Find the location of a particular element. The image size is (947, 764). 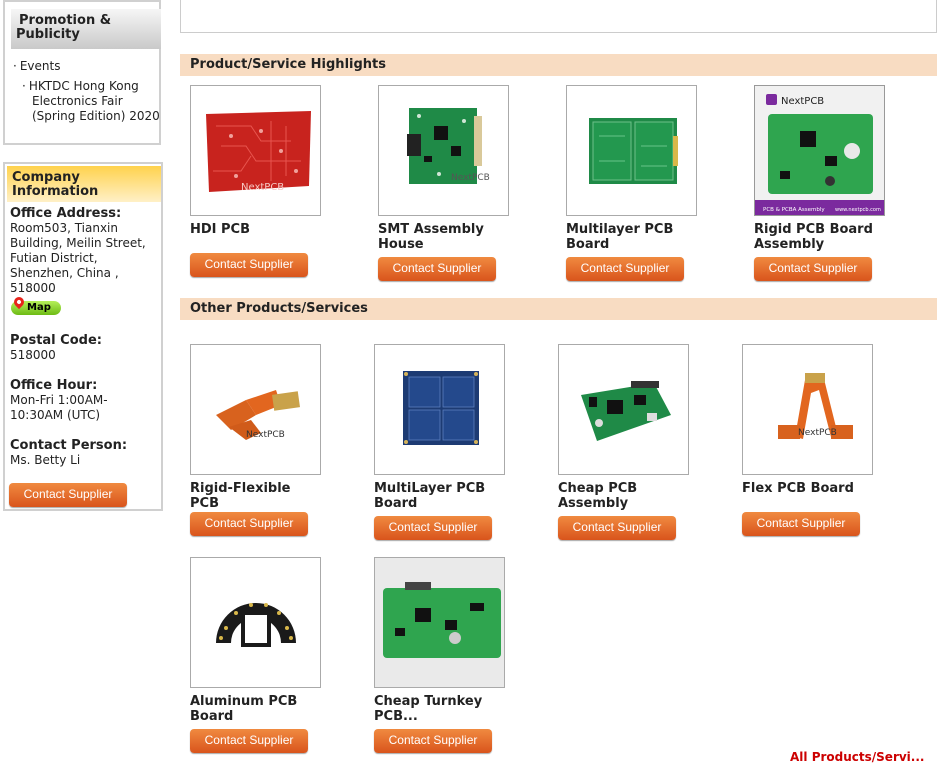

contact-supplier-button-hdi-pcb: Contact Supplier is located at coordinates (249, 265).